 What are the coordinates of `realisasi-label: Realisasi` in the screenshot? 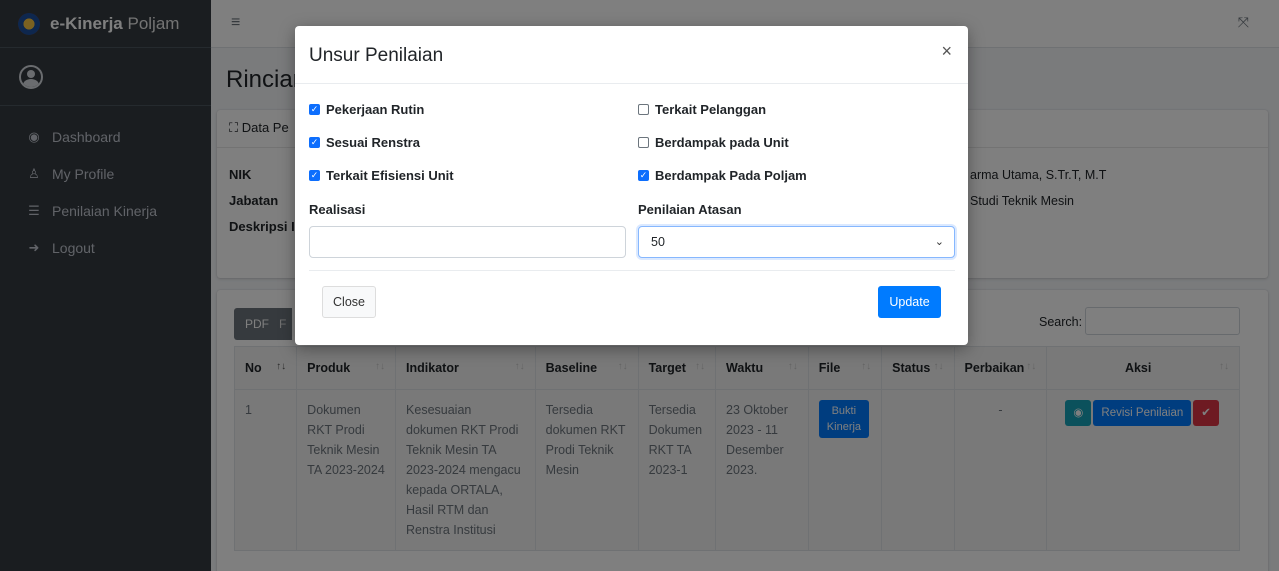 It's located at (337, 209).